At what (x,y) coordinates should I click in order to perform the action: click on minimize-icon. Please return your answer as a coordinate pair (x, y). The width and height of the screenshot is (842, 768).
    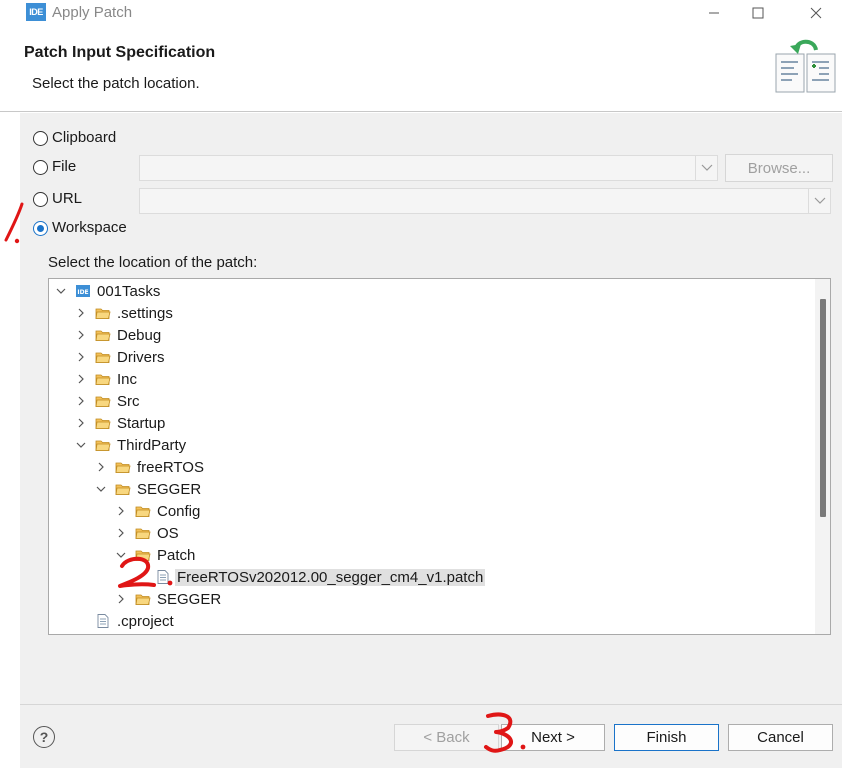
    Looking at the image, I should click on (714, 13).